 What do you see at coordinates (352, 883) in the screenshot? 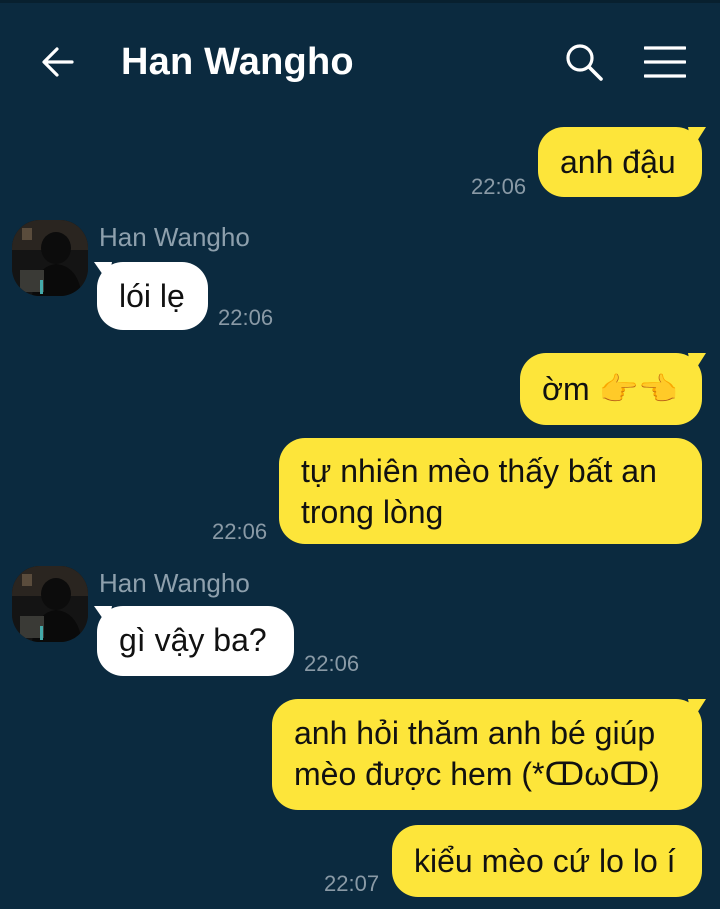
I see `message-timestamp: 22:07` at bounding box center [352, 883].